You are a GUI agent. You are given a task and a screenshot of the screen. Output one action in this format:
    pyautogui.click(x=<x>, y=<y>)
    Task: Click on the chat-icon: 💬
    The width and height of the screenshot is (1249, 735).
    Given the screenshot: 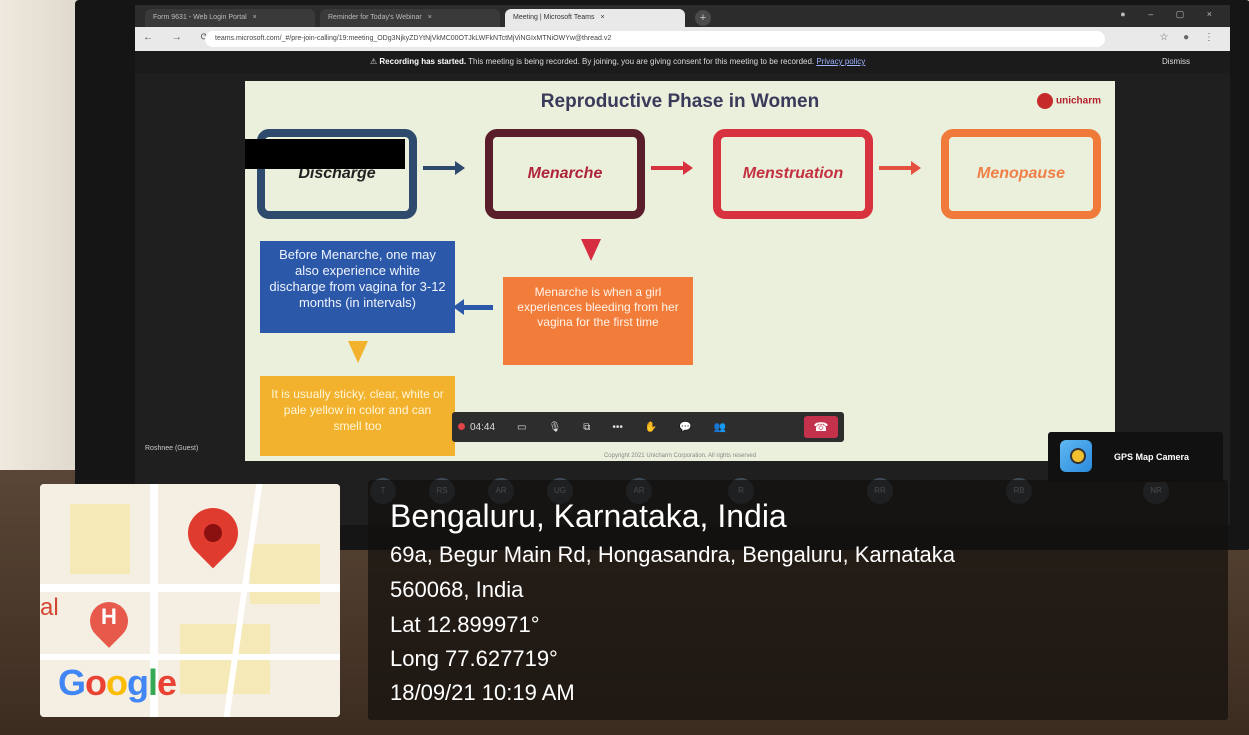 What is the action you would take?
    pyautogui.click(x=685, y=427)
    